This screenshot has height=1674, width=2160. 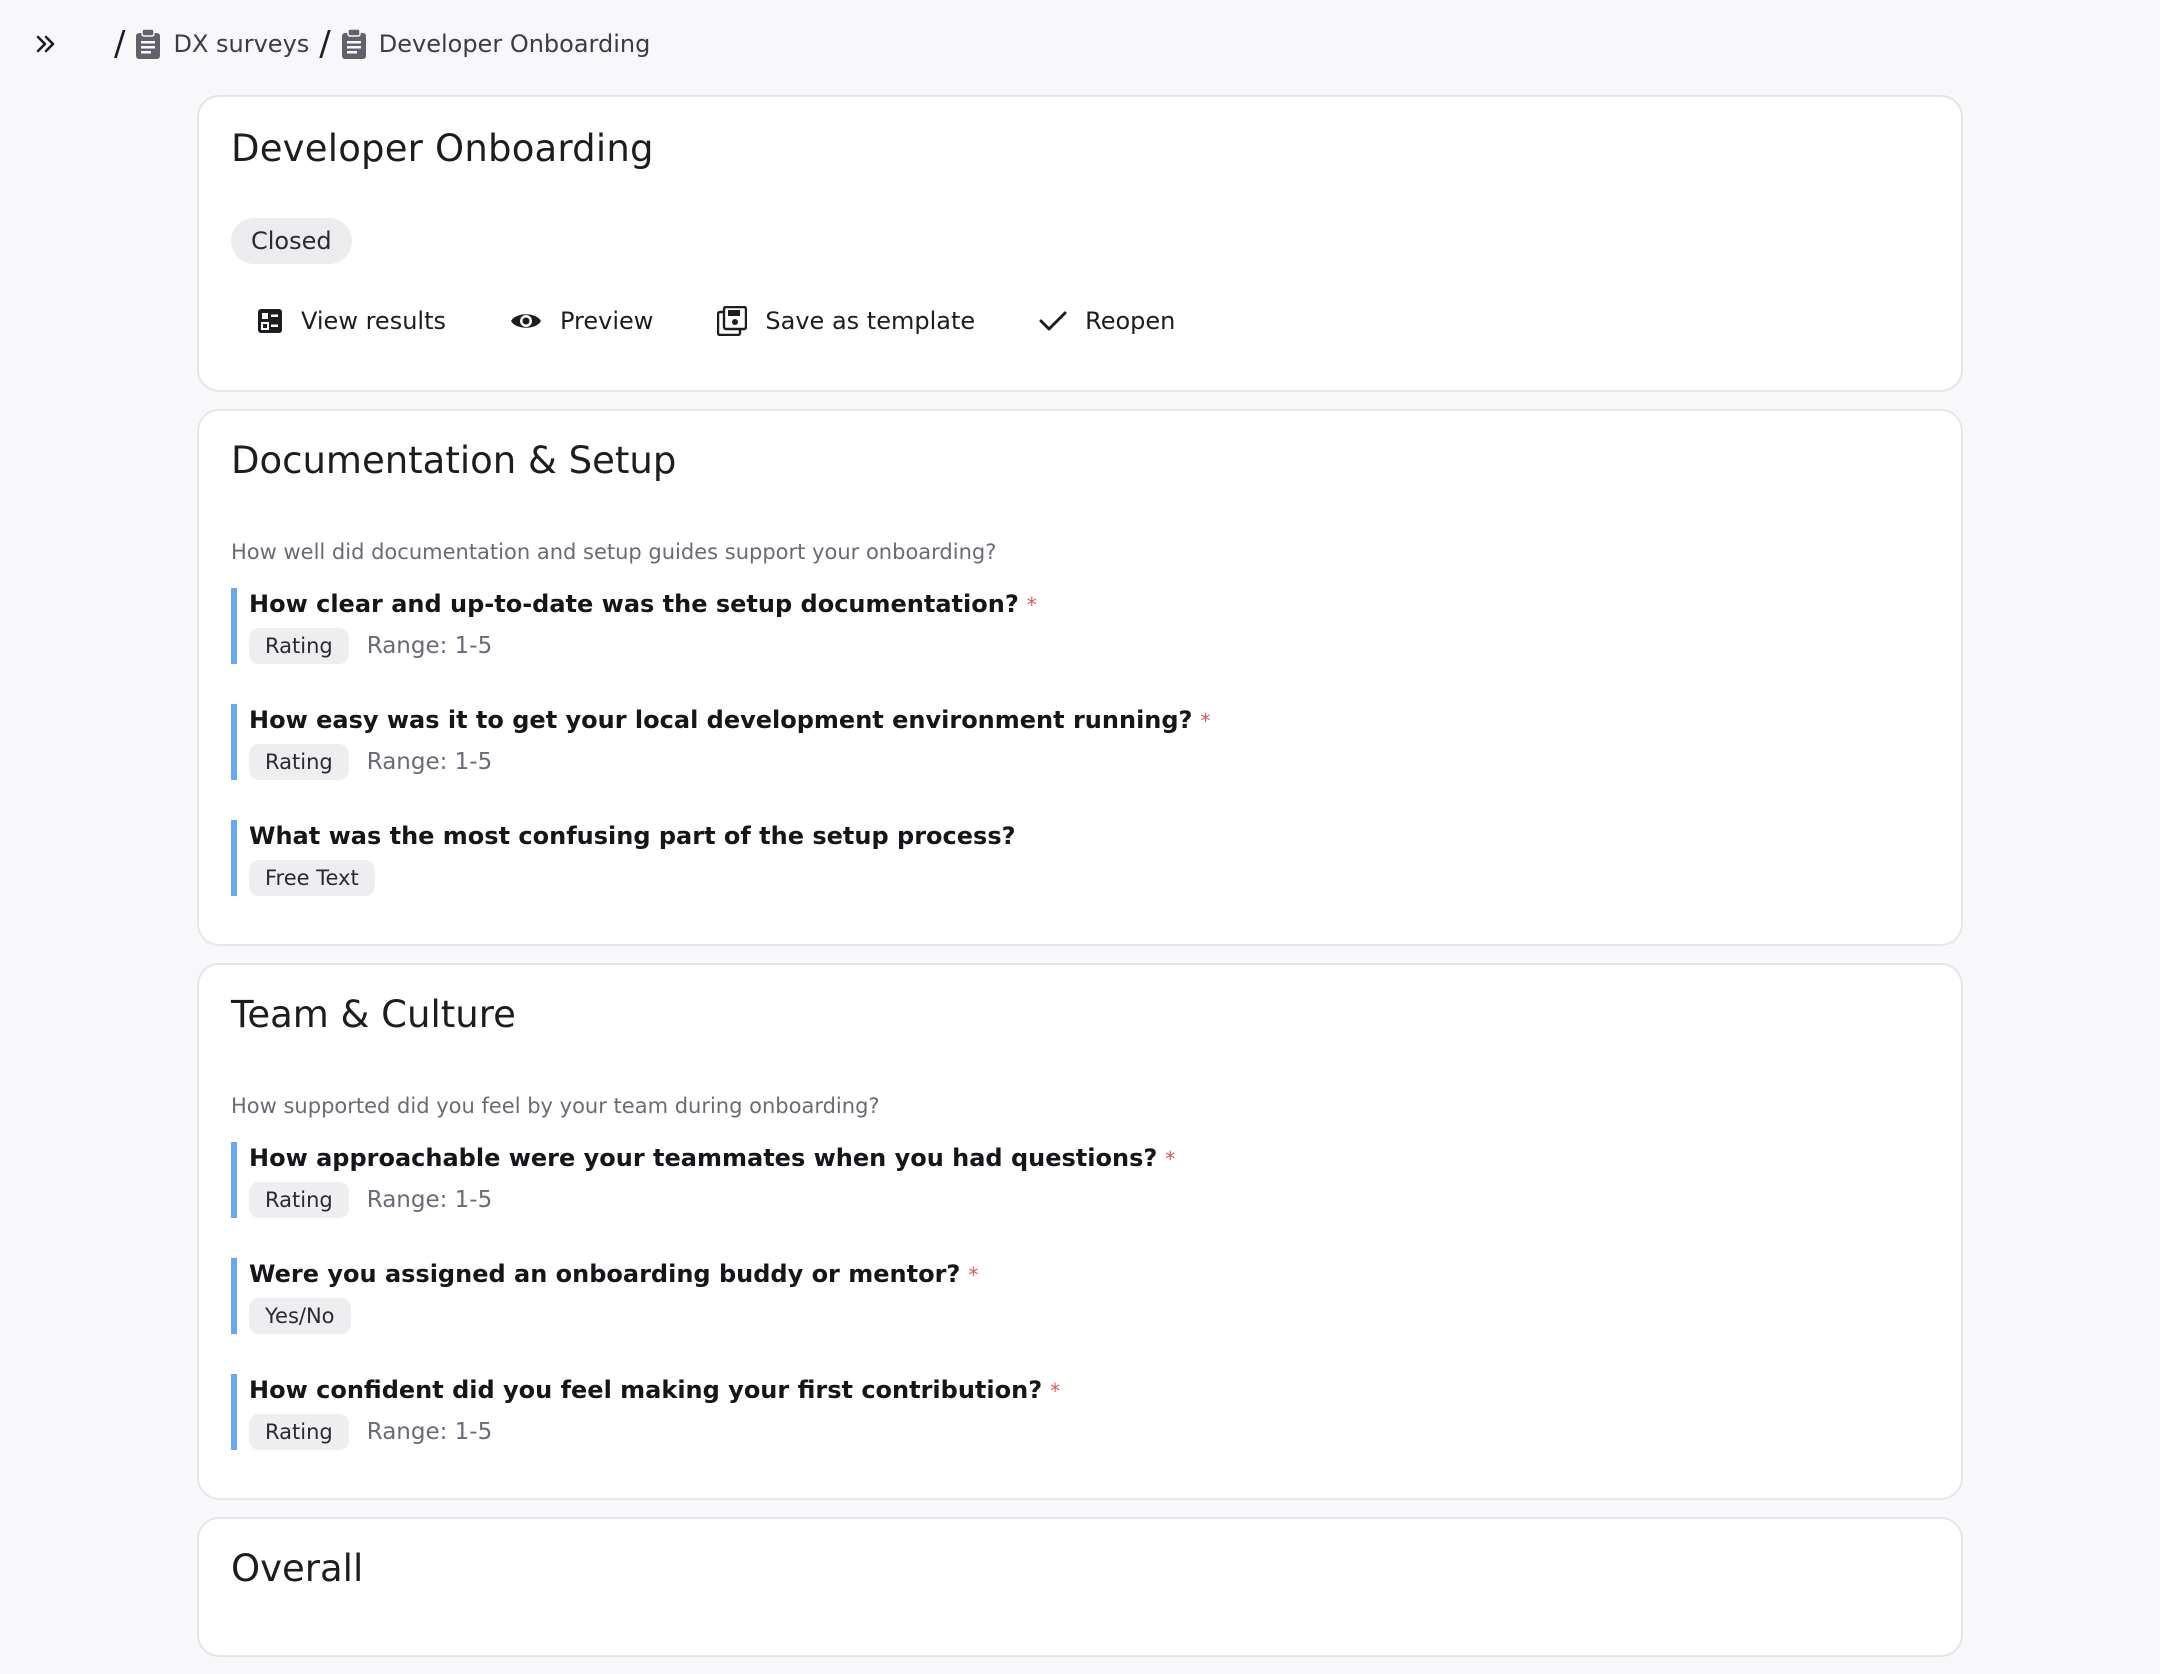 What do you see at coordinates (454, 460) in the screenshot?
I see `section-title: Documentation & Setup` at bounding box center [454, 460].